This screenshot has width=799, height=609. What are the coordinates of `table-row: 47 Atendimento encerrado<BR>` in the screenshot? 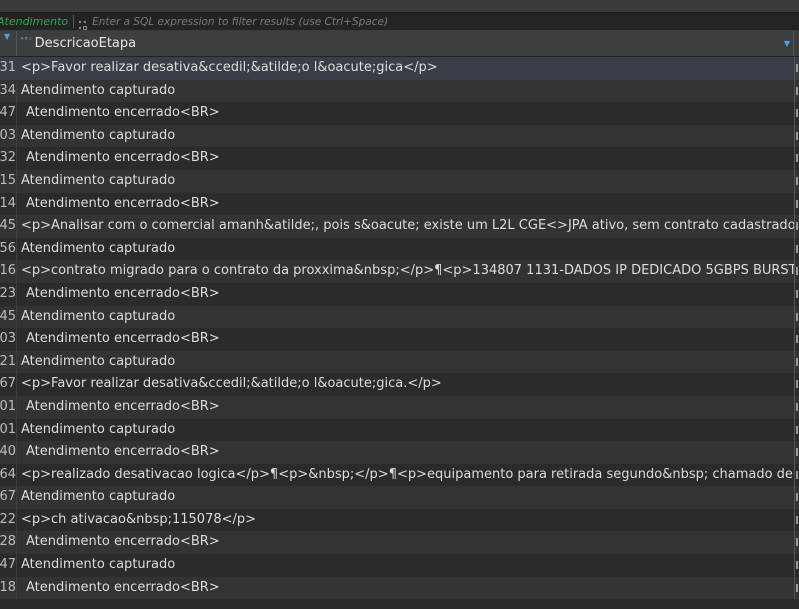 It's located at (399, 113).